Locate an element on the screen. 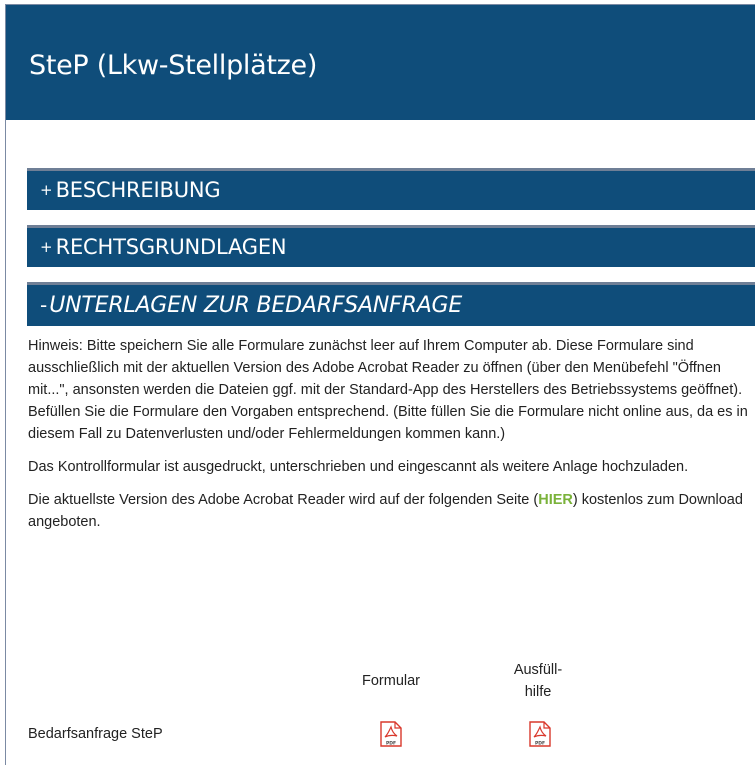  collapse-sign: - is located at coordinates (44, 305).